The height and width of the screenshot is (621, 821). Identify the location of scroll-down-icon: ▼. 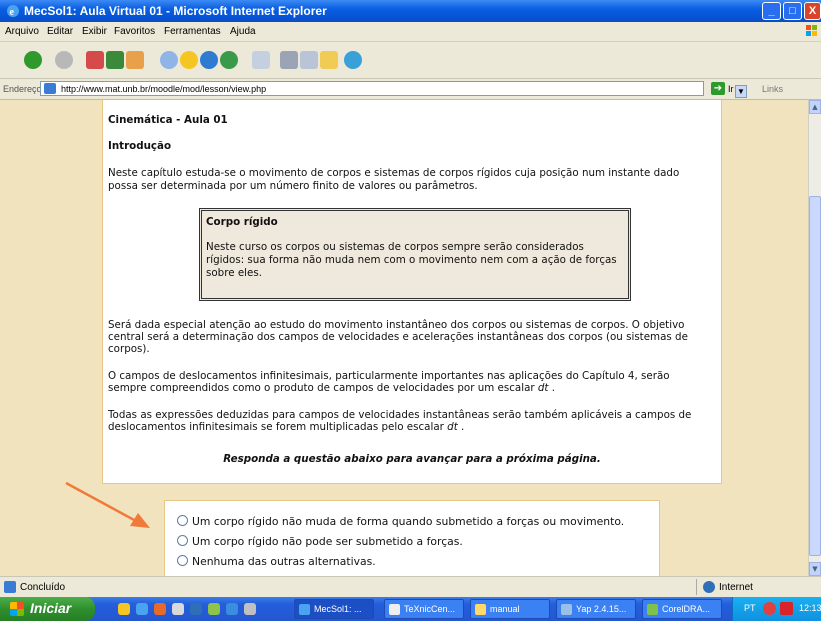
(815, 569).